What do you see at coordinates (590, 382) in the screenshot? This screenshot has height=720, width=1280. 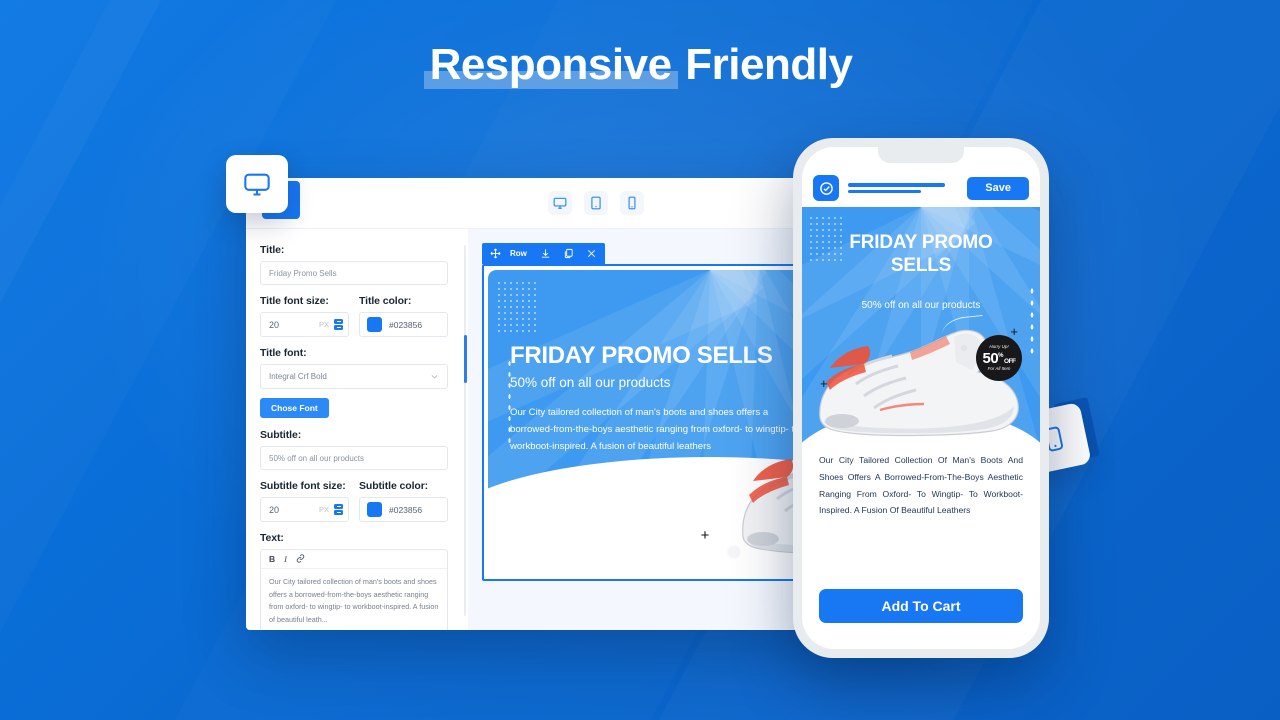 I see `banner-subtitle: 50% off on all our products` at bounding box center [590, 382].